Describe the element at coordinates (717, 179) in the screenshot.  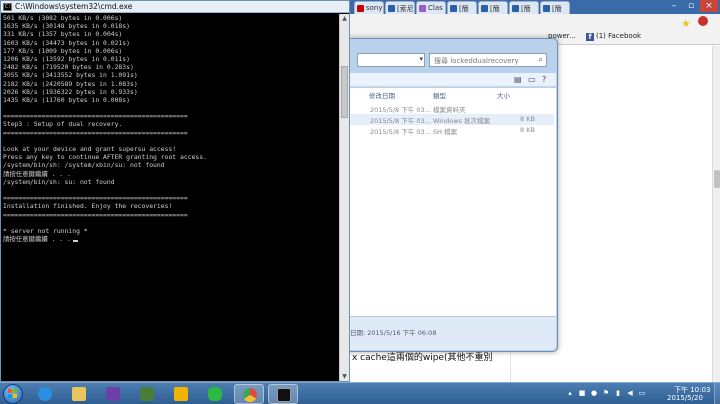
I see `page-scrollbar-thumb` at that location.